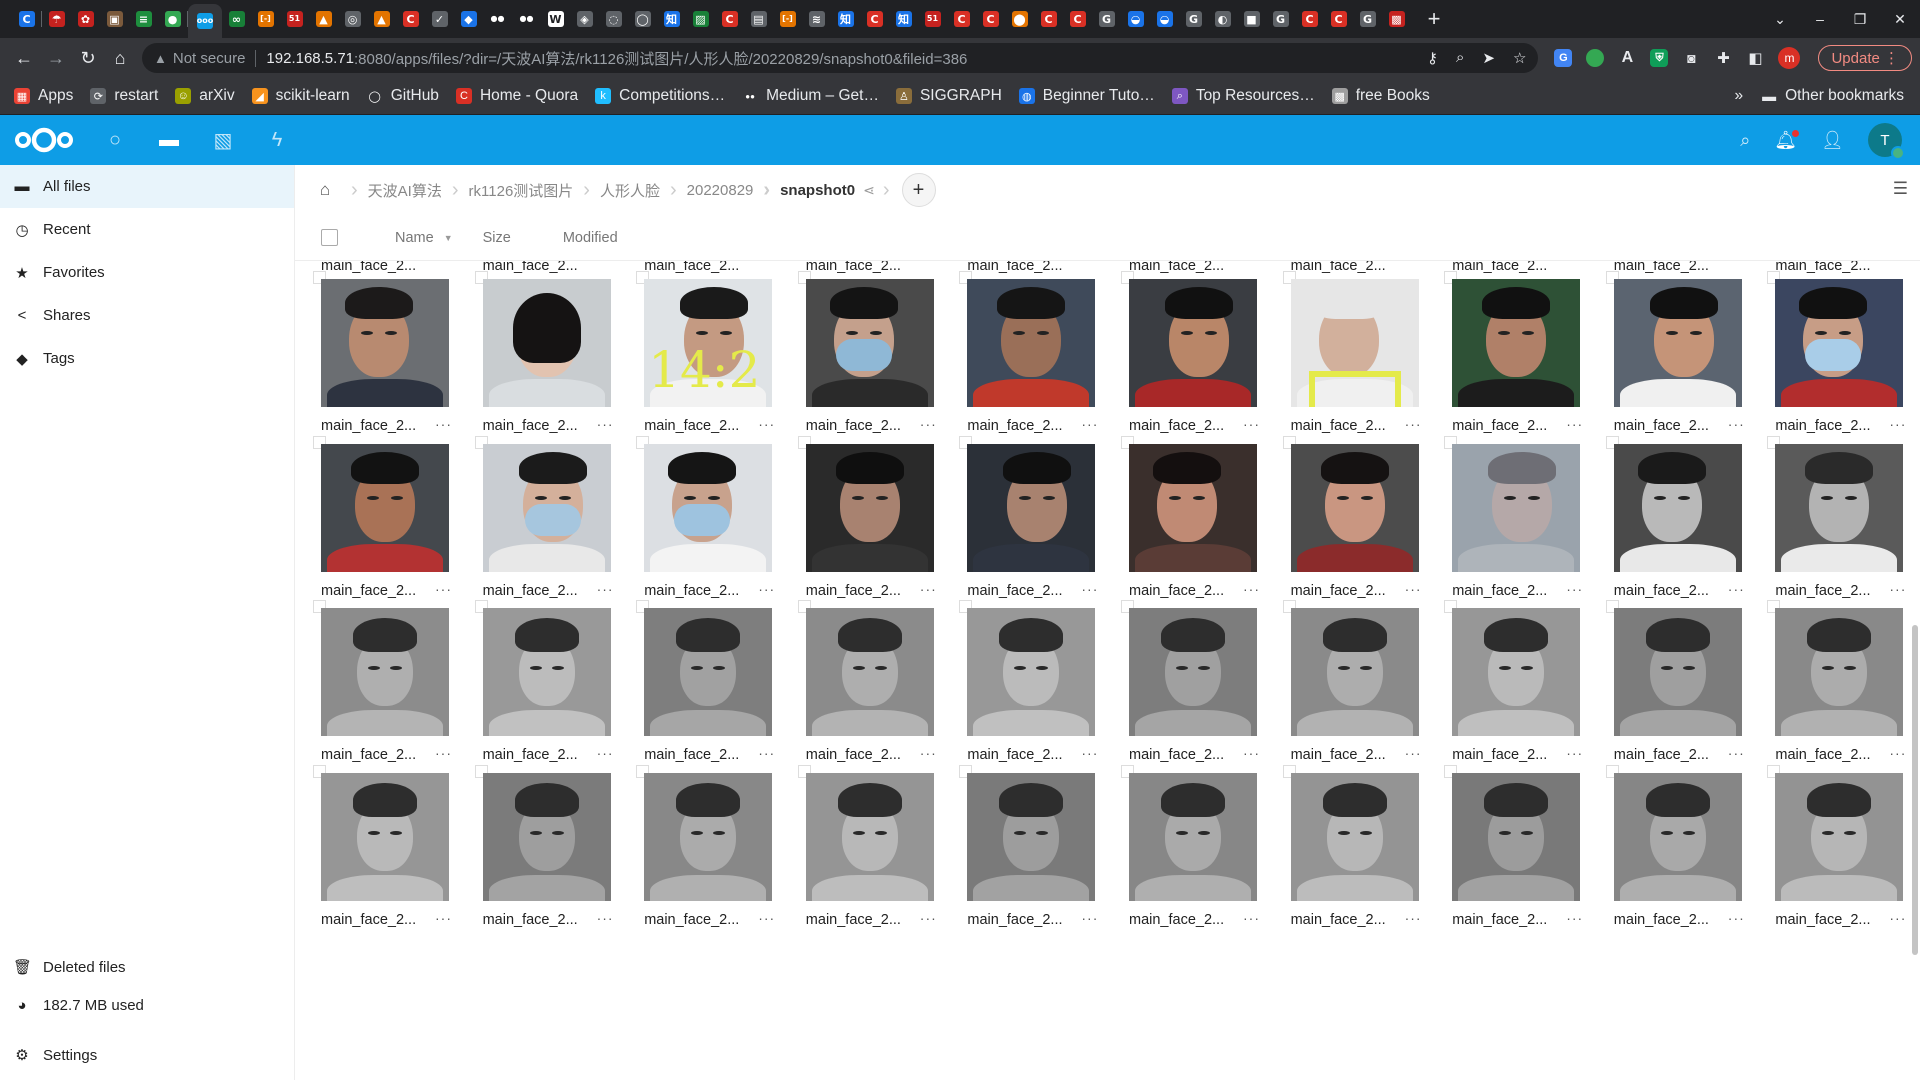 The width and height of the screenshot is (1920, 1080). I want to click on sort-by-size: Size, so click(497, 238).